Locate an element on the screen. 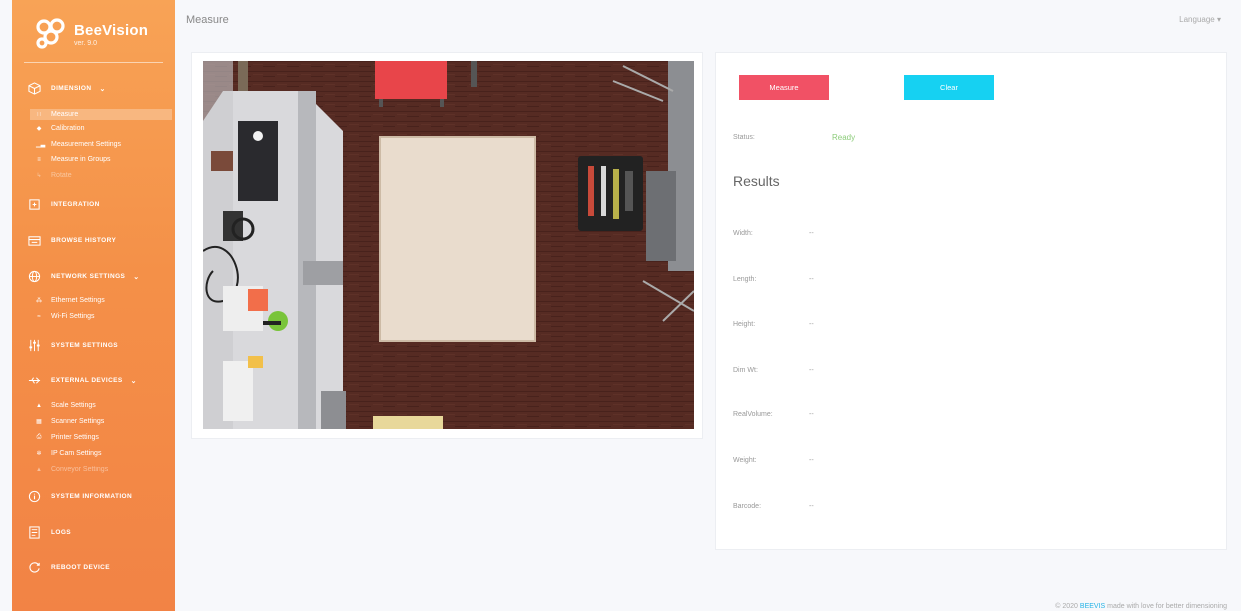  sidebar-item-system-information: System Information is located at coordinates (80, 496).